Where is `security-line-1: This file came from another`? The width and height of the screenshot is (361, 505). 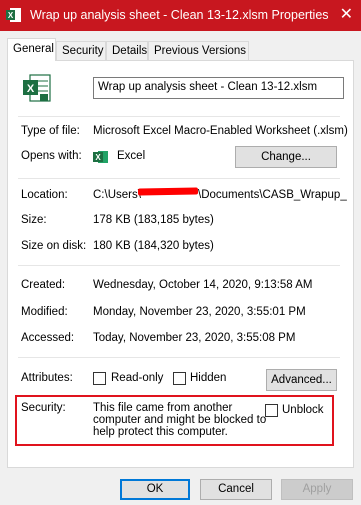
security-line-1: This file came from another is located at coordinates (163, 408).